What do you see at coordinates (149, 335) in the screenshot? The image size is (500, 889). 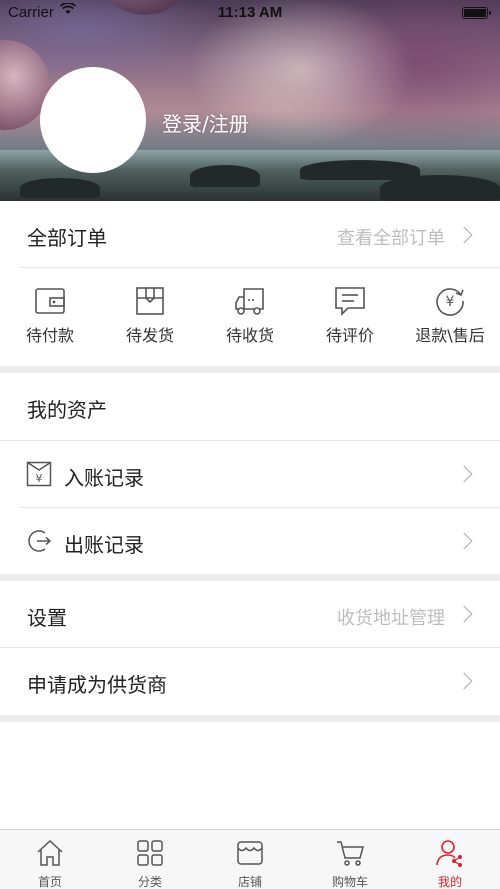 I see `order-status-label: 待发货` at bounding box center [149, 335].